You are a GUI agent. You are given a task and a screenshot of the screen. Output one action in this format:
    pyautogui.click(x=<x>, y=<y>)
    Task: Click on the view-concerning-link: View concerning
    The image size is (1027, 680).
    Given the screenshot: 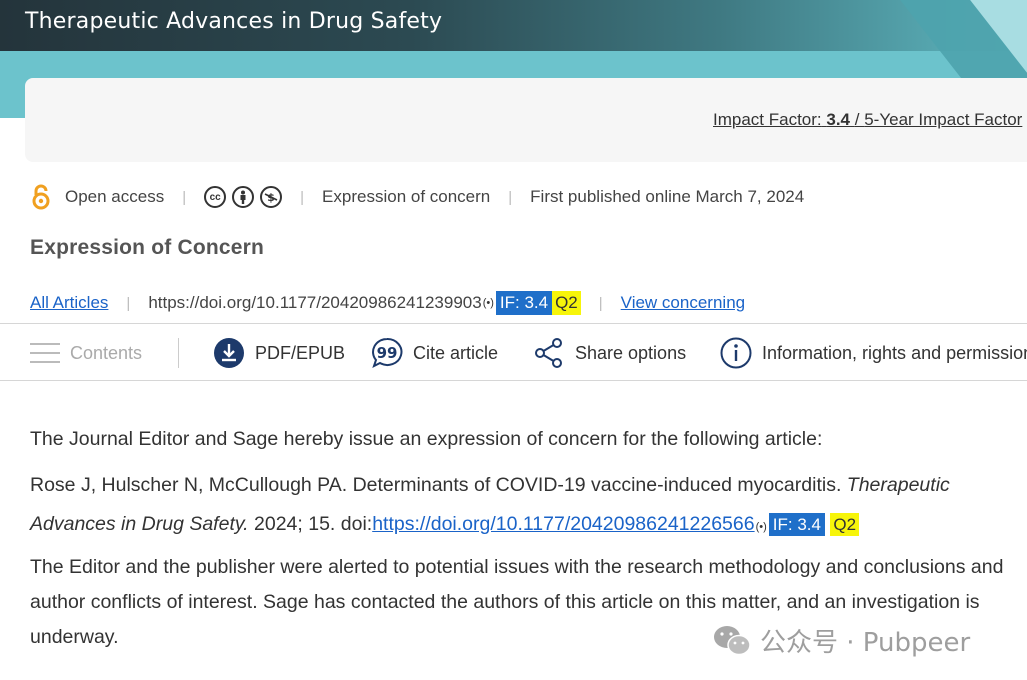 What is the action you would take?
    pyautogui.click(x=683, y=303)
    